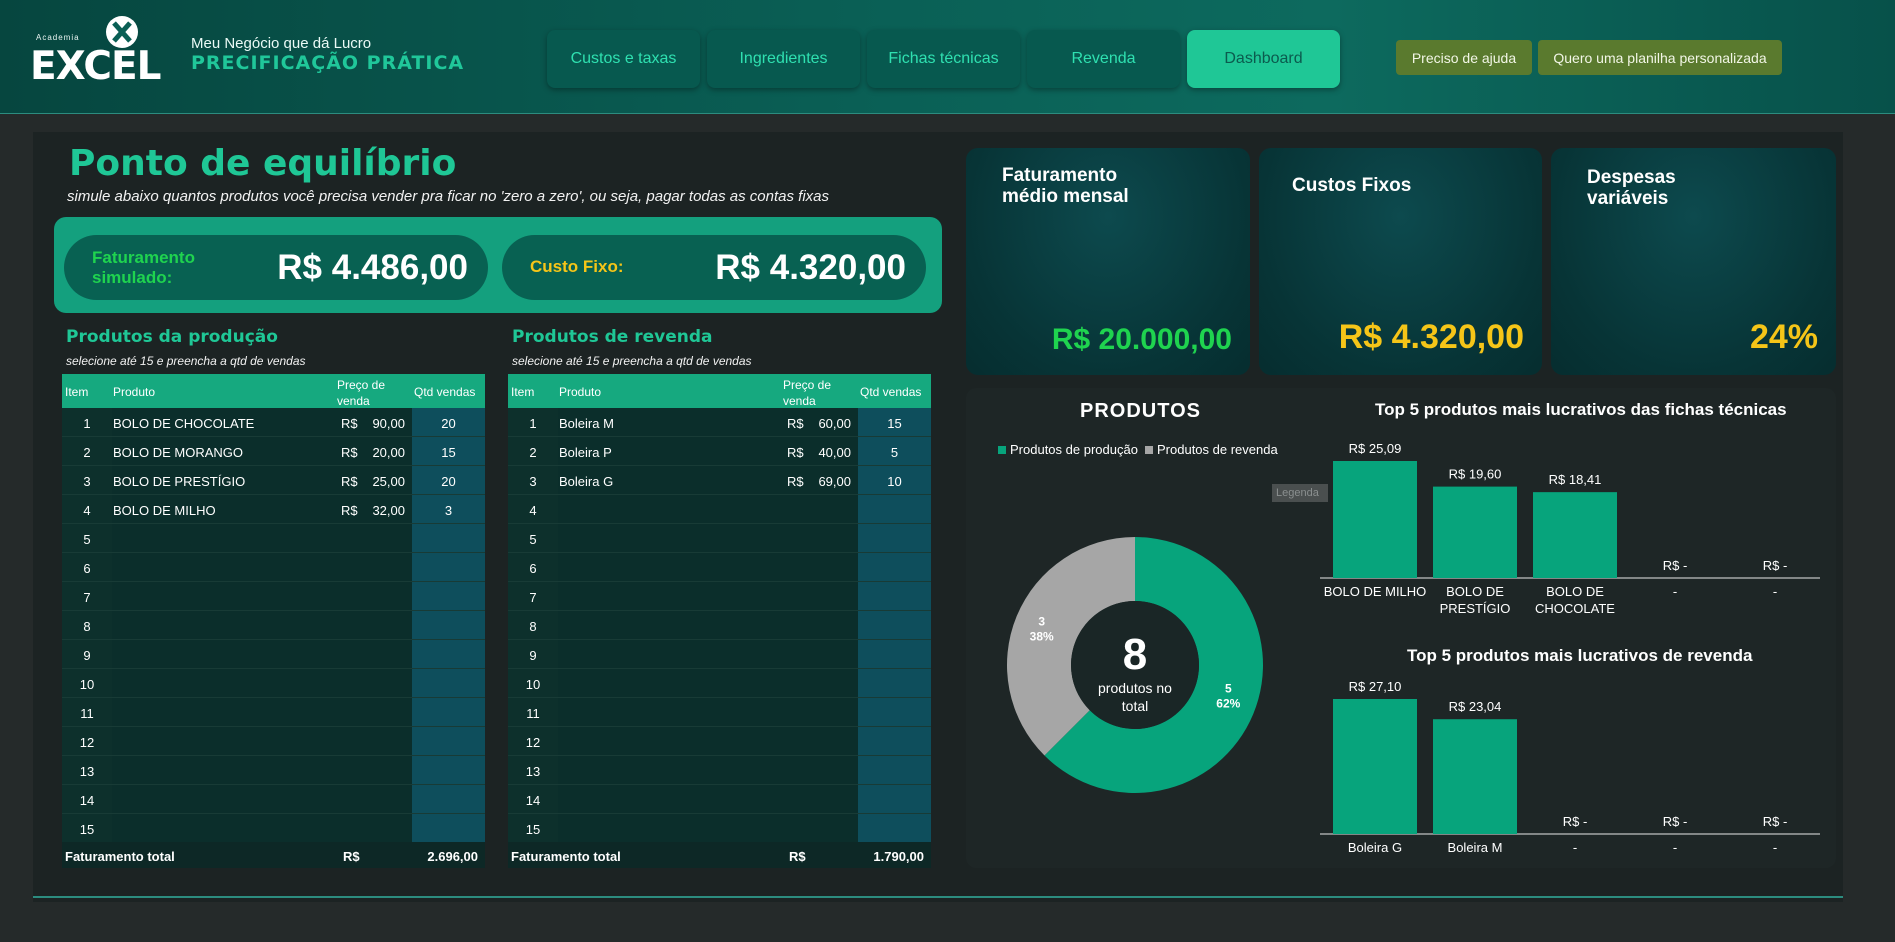 The height and width of the screenshot is (942, 1895). I want to click on col-produto-header: Produto, so click(580, 392).